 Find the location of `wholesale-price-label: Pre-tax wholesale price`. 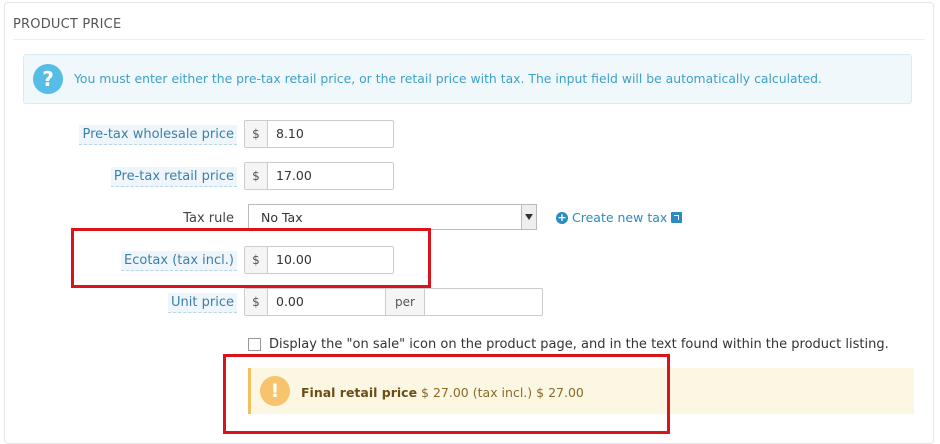

wholesale-price-label: Pre-tax wholesale price is located at coordinates (158, 135).